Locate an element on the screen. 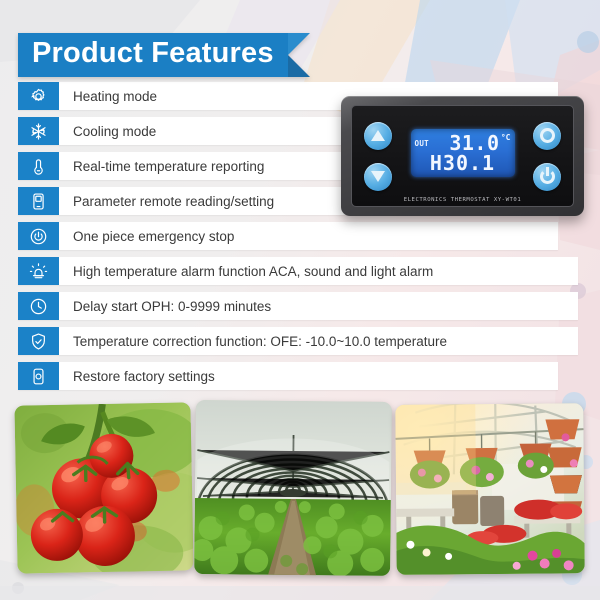  lcd-channel-label: OUT is located at coordinates (421, 143).